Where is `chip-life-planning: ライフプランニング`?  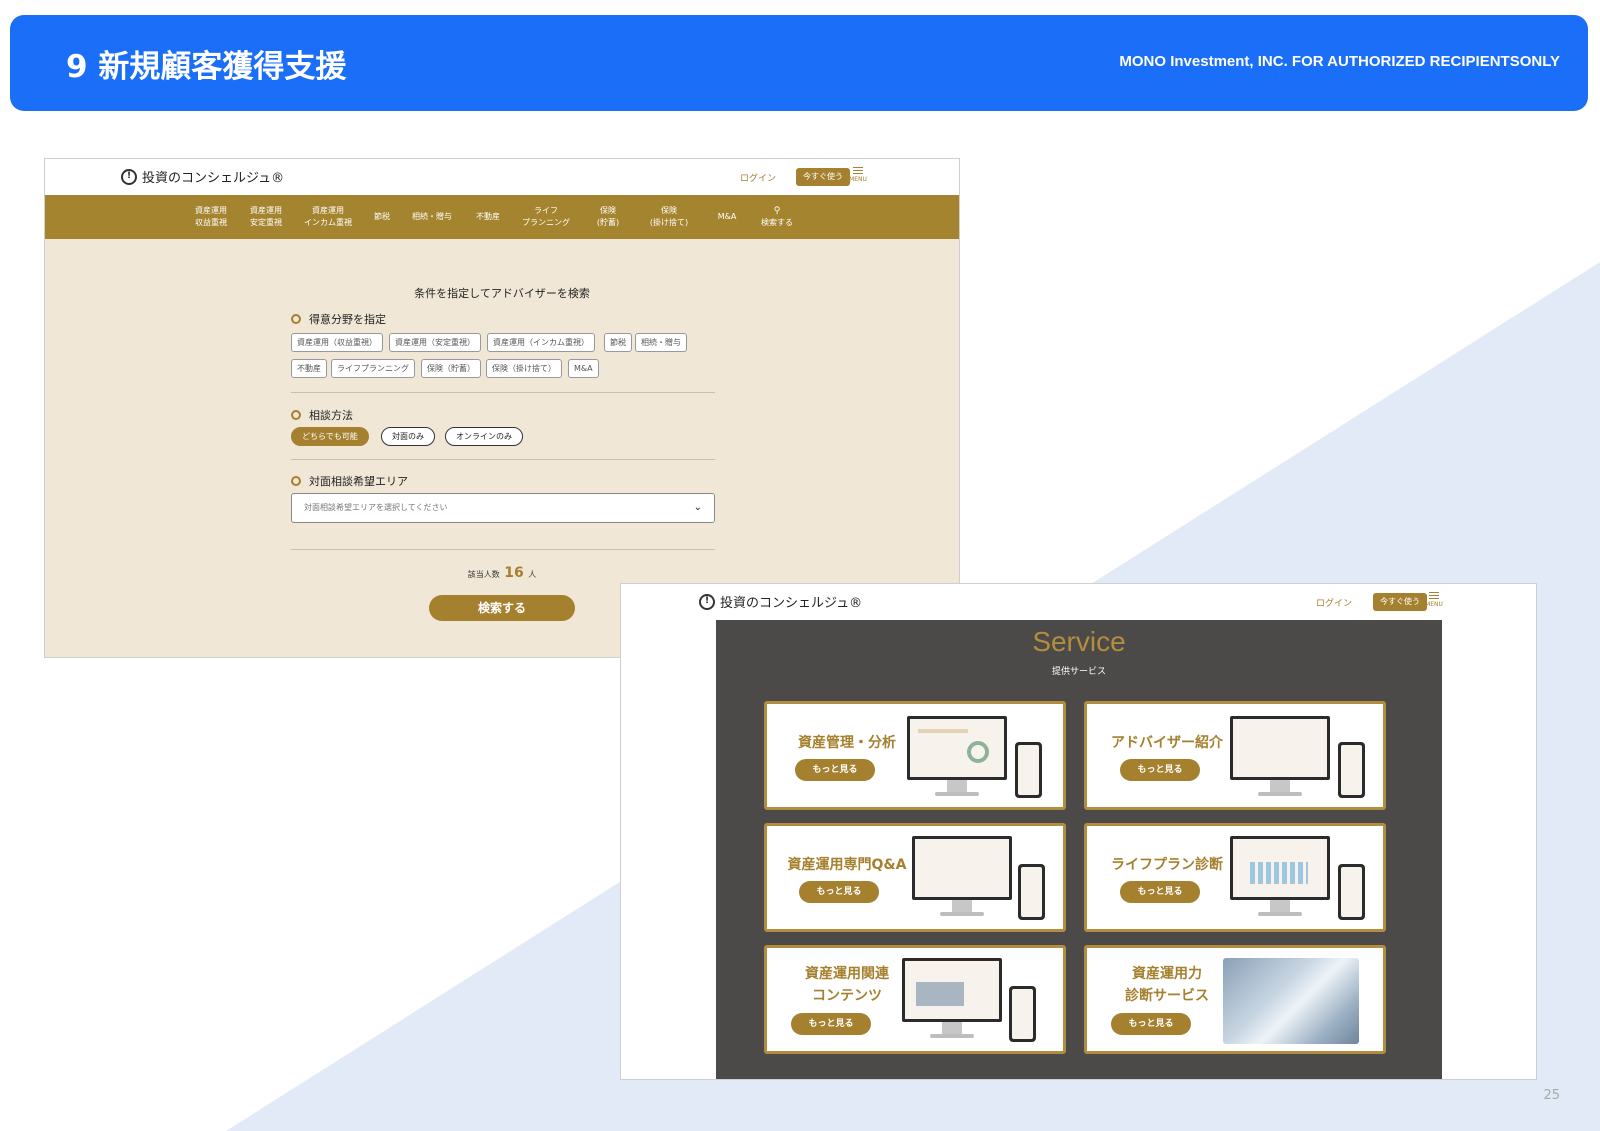 chip-life-planning: ライフプランニング is located at coordinates (373, 368).